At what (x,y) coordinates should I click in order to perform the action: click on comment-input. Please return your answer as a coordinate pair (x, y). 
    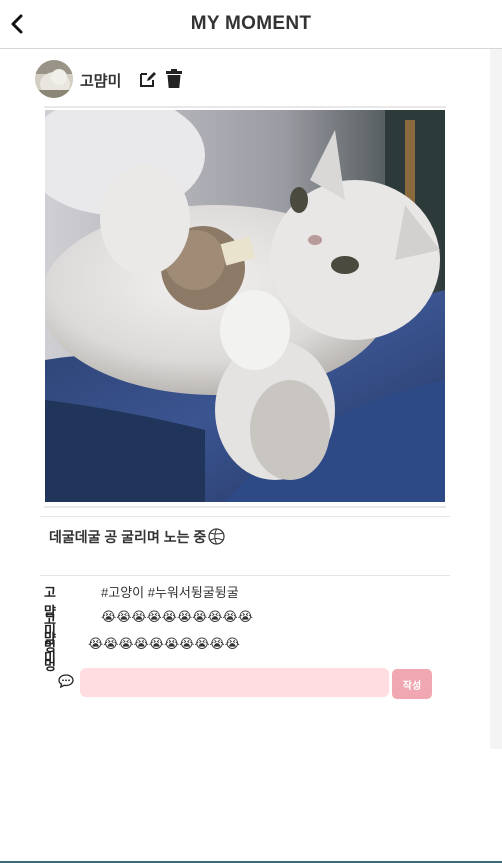
    Looking at the image, I should click on (234, 682).